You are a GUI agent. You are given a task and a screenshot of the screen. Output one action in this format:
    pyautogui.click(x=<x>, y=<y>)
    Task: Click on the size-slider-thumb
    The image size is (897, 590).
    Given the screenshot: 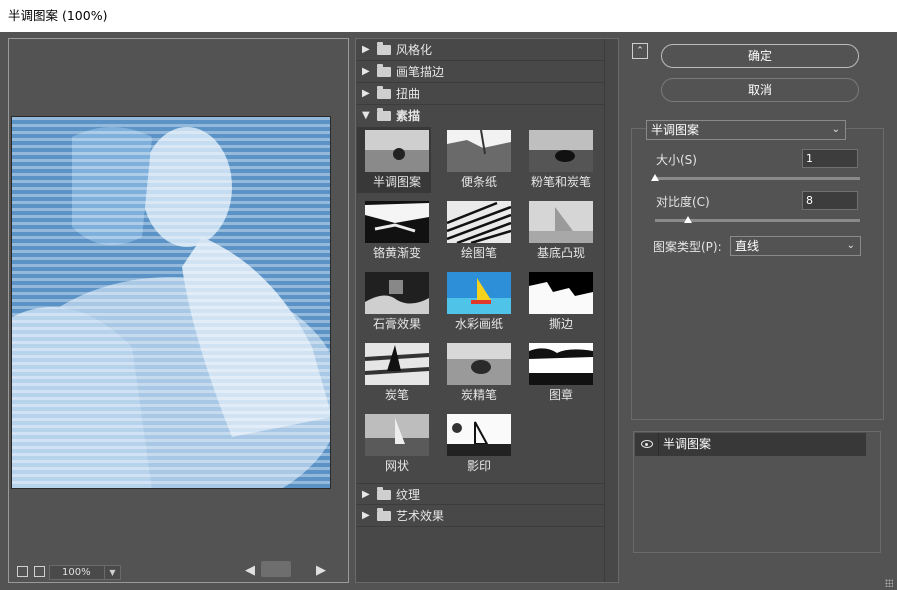 What is the action you would take?
    pyautogui.click(x=655, y=177)
    